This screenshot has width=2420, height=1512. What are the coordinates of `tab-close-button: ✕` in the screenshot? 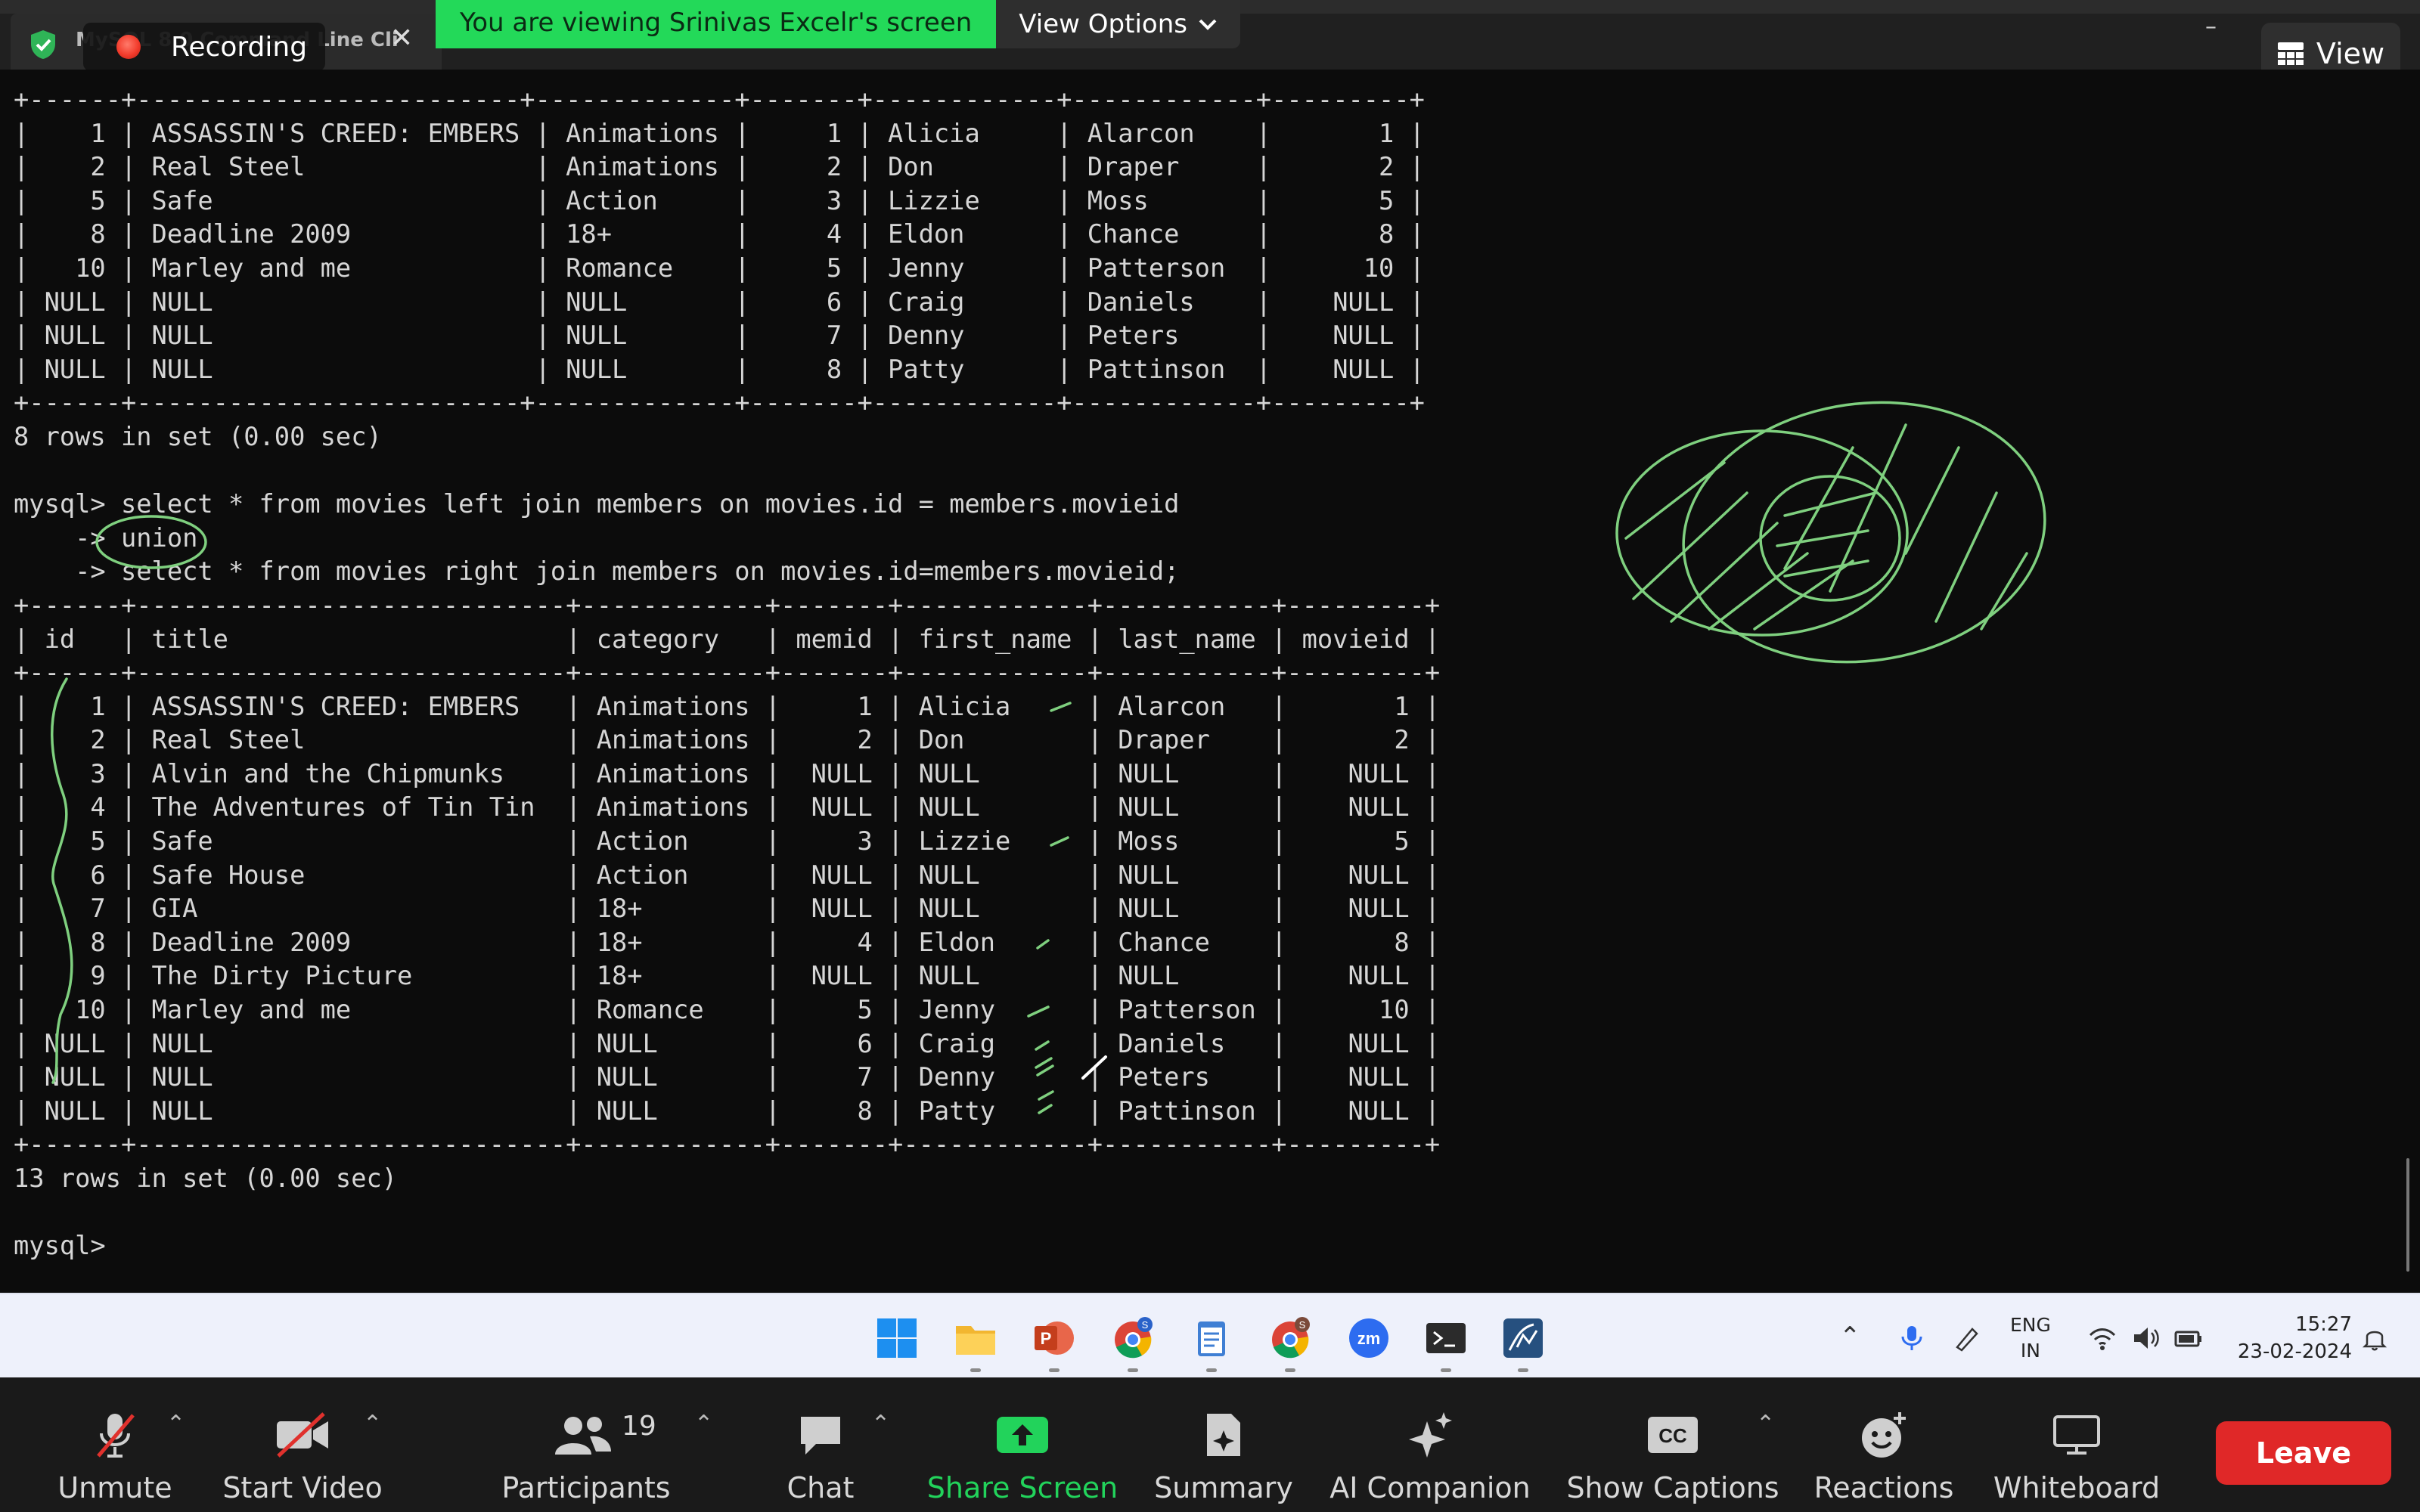 It's located at (401, 38).